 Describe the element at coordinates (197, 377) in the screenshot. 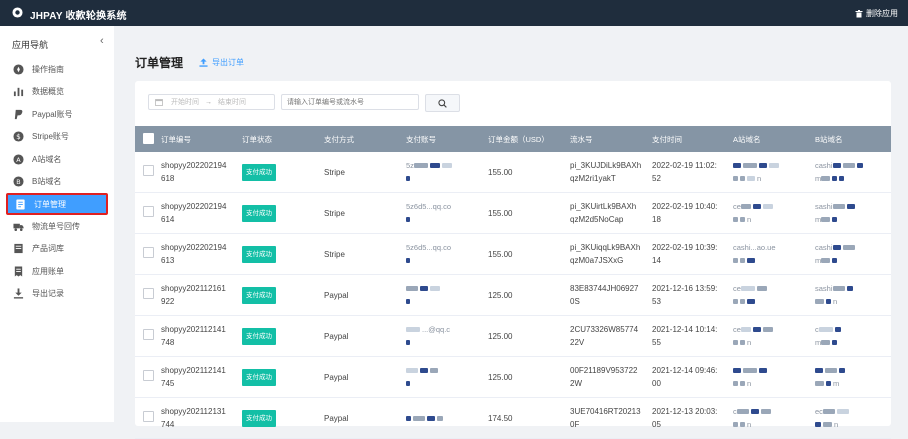

I see `order-number-cell: shopyy202112141 745` at that location.